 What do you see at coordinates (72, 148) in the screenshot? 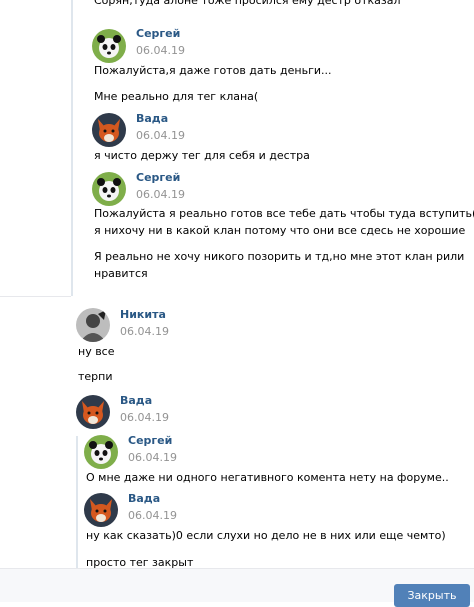
I see `quote-bar-outer` at bounding box center [72, 148].